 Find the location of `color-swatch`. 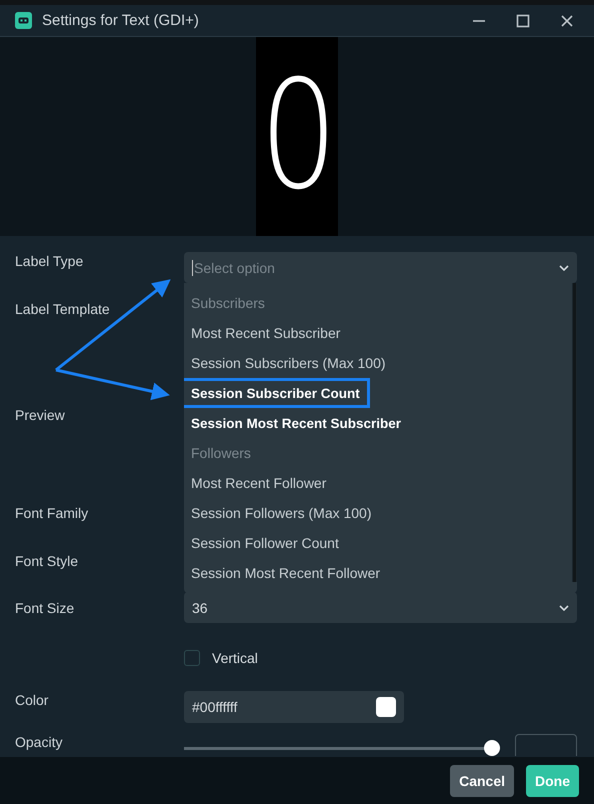

color-swatch is located at coordinates (386, 707).